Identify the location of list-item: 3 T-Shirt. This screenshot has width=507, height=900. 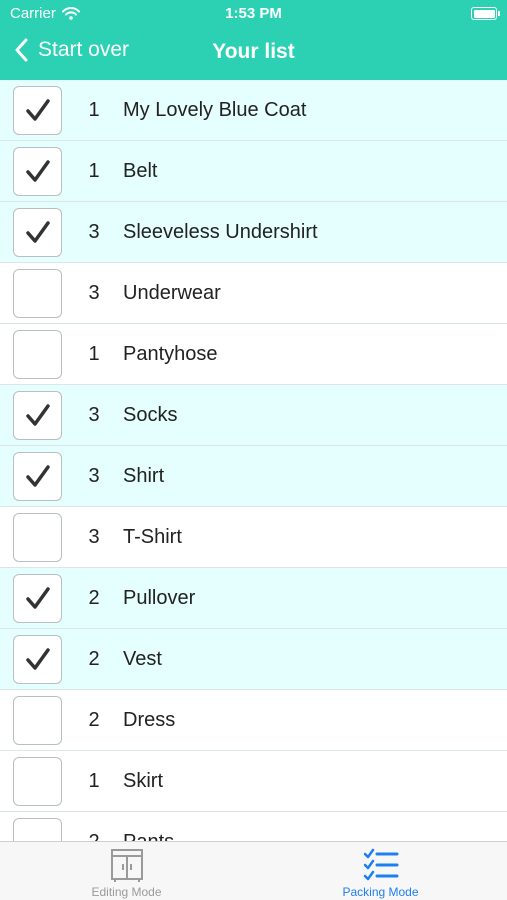
(253, 537).